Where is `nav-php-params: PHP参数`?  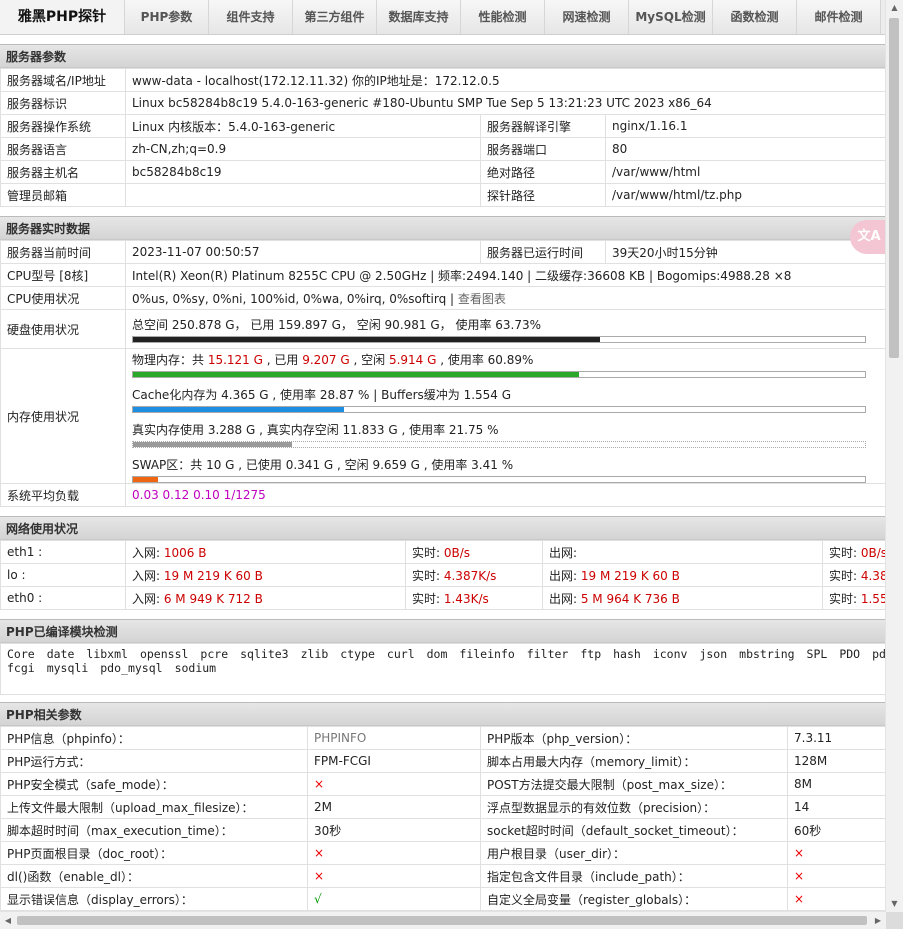
nav-php-params: PHP参数 is located at coordinates (167, 17).